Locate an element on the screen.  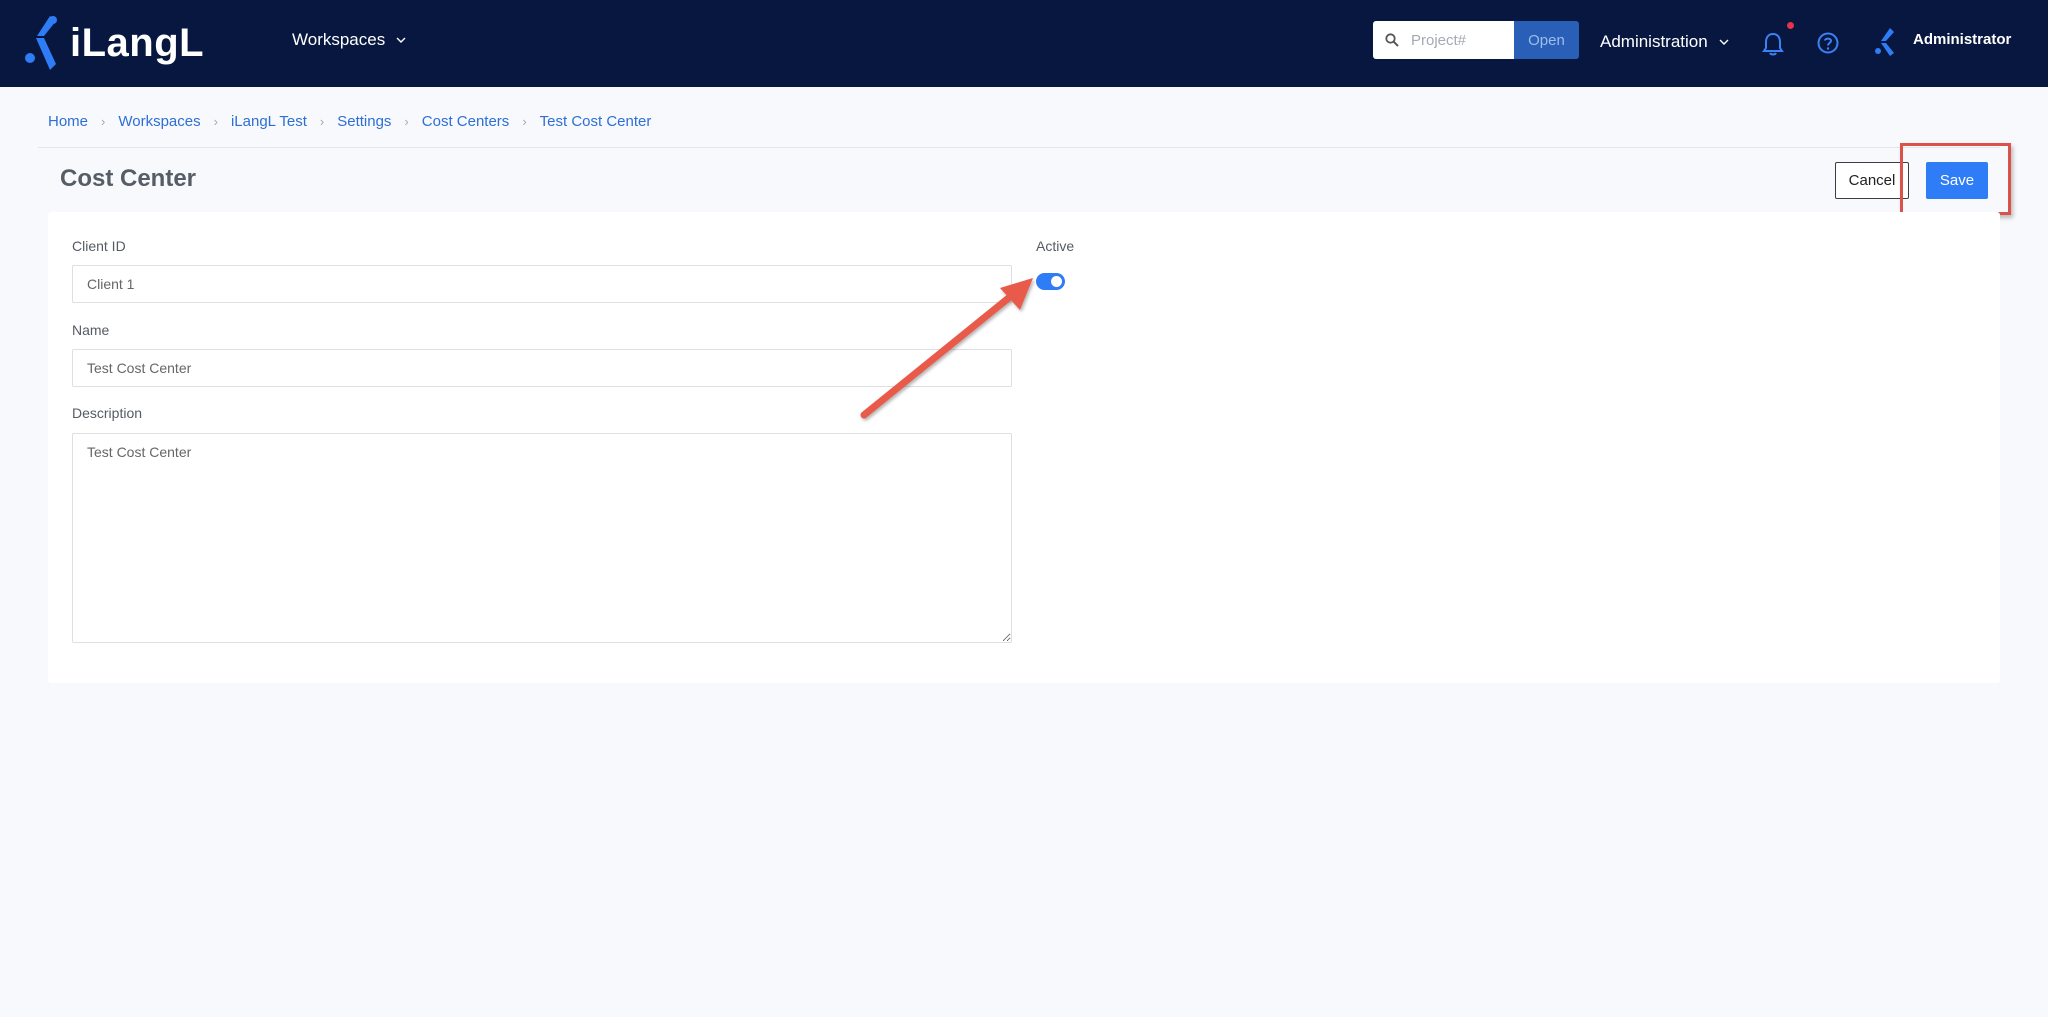
project-search: Open is located at coordinates (1476, 40).